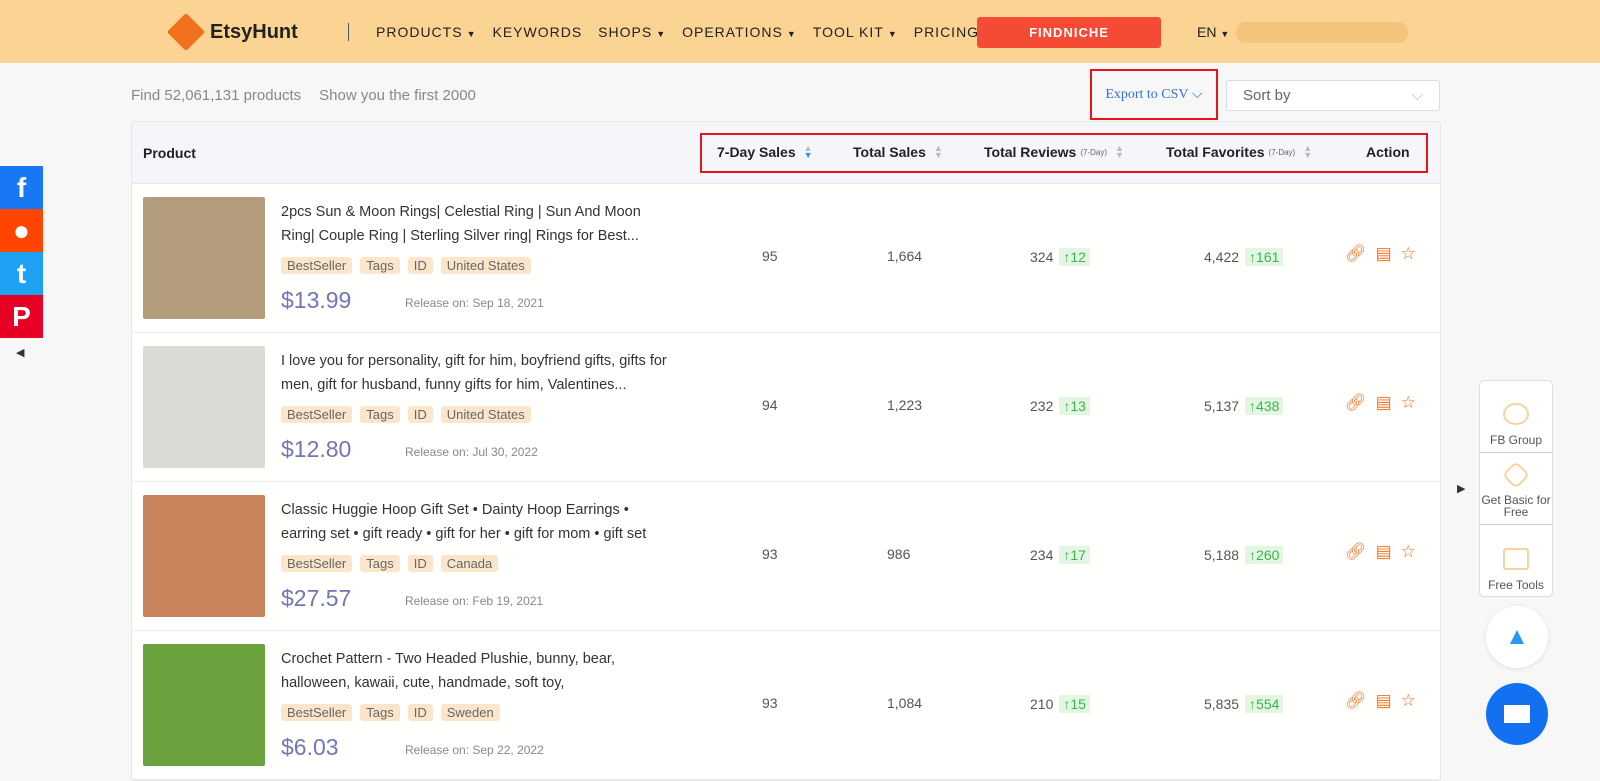  I want to click on collapse-share-icon: ◀, so click(20, 352).